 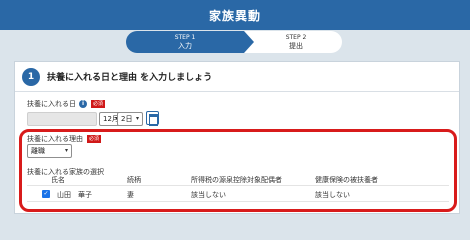 What do you see at coordinates (208, 195) in the screenshot?
I see `family-row-tax: 該当しない` at bounding box center [208, 195].